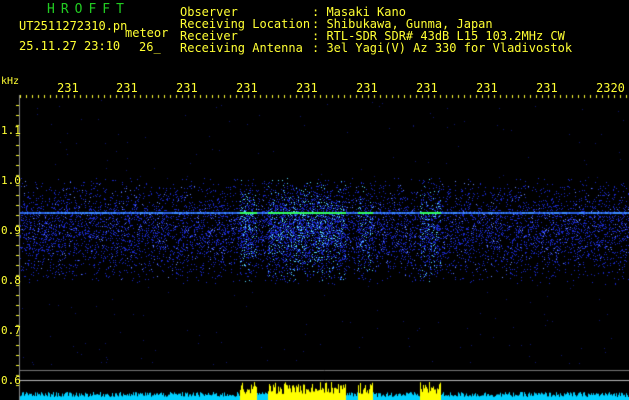  Describe the element at coordinates (150, 47) in the screenshot. I see `counter-label: 26_` at that location.